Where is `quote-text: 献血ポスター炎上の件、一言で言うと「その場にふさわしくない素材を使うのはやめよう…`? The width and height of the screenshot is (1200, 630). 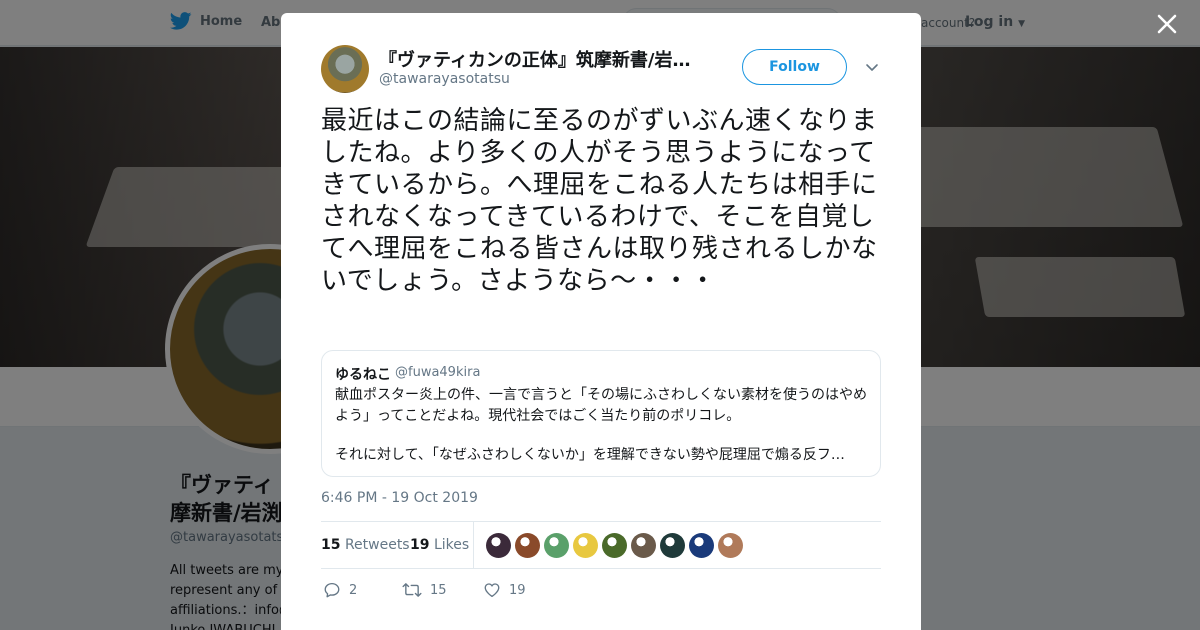 quote-text: 献血ポスター炎上の件、一言で言うと「その場にふさわしくない素材を使うのはやめよう… is located at coordinates (601, 405).